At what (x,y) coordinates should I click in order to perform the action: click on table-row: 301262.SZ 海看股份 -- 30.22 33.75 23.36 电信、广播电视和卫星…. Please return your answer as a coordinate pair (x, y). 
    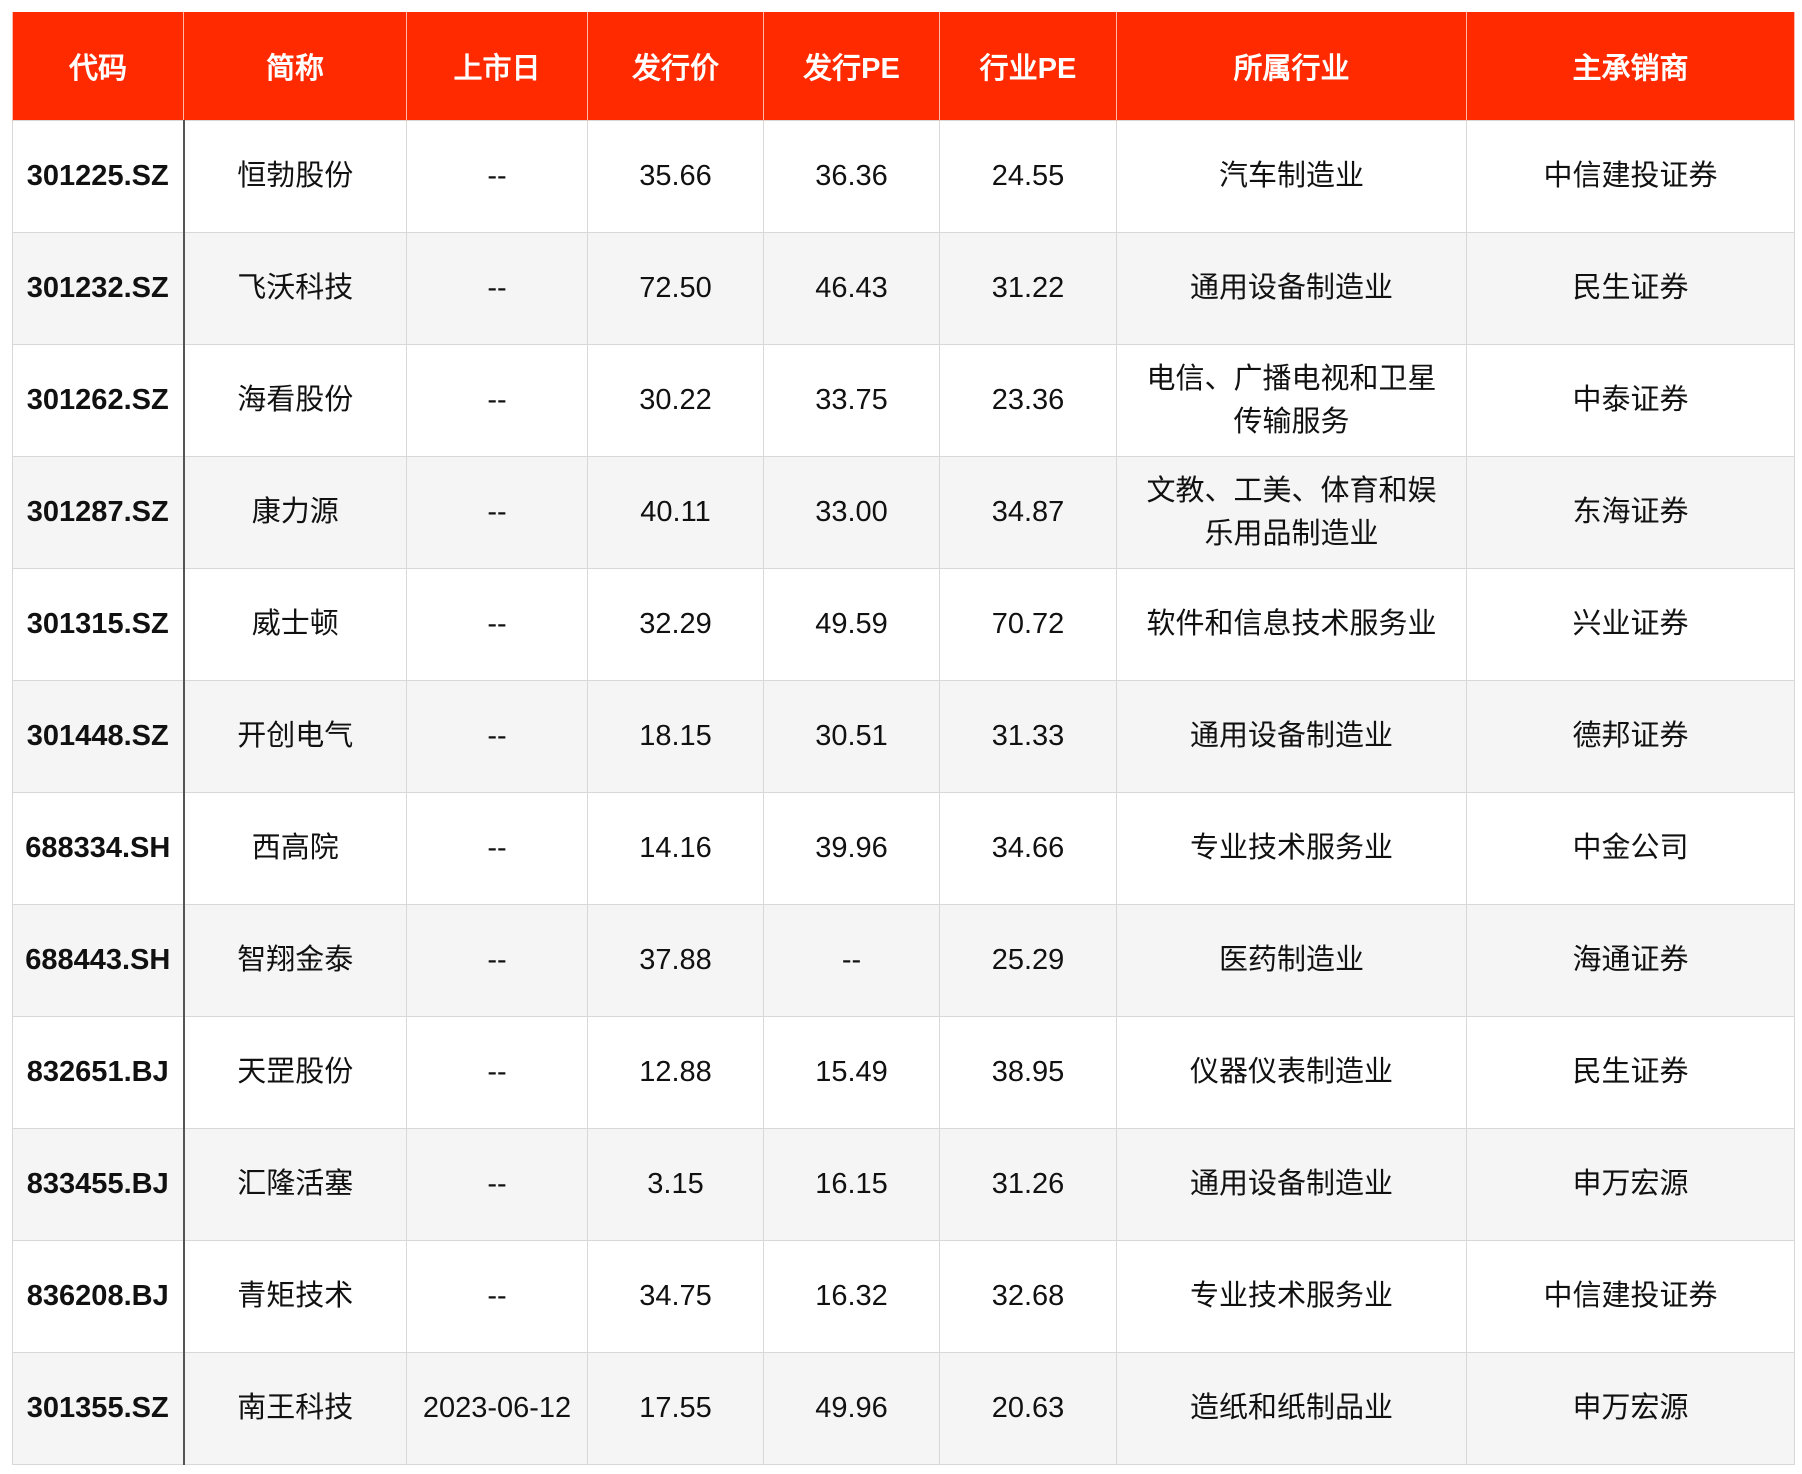
    Looking at the image, I should click on (903, 400).